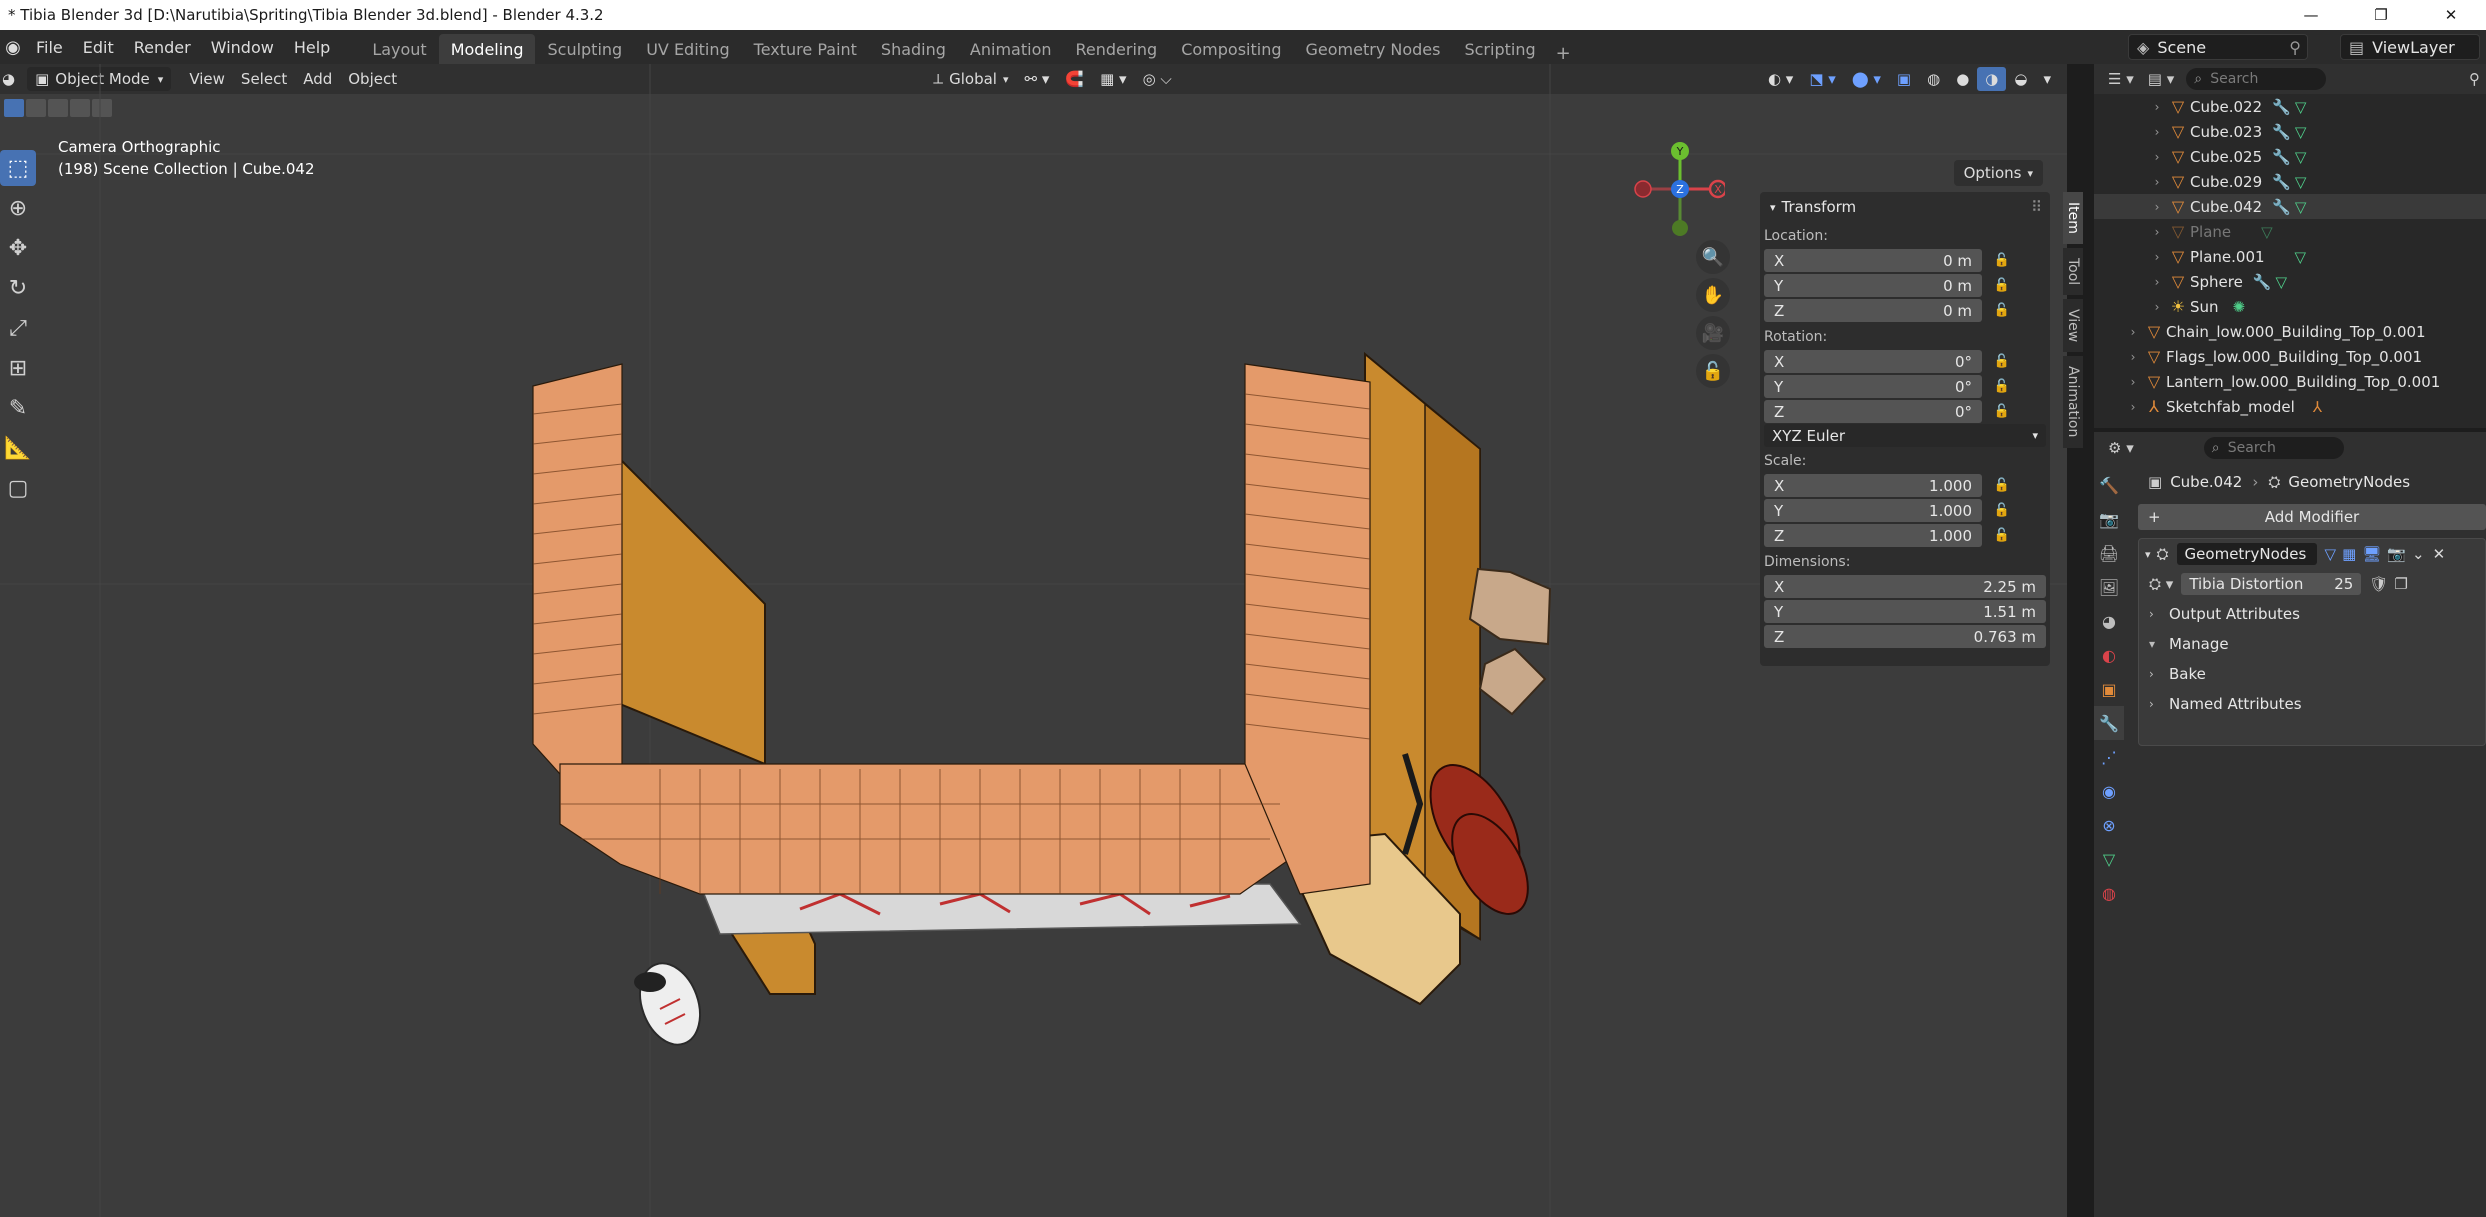  What do you see at coordinates (584, 49) in the screenshot?
I see `tab-sculpting: Sculpting` at bounding box center [584, 49].